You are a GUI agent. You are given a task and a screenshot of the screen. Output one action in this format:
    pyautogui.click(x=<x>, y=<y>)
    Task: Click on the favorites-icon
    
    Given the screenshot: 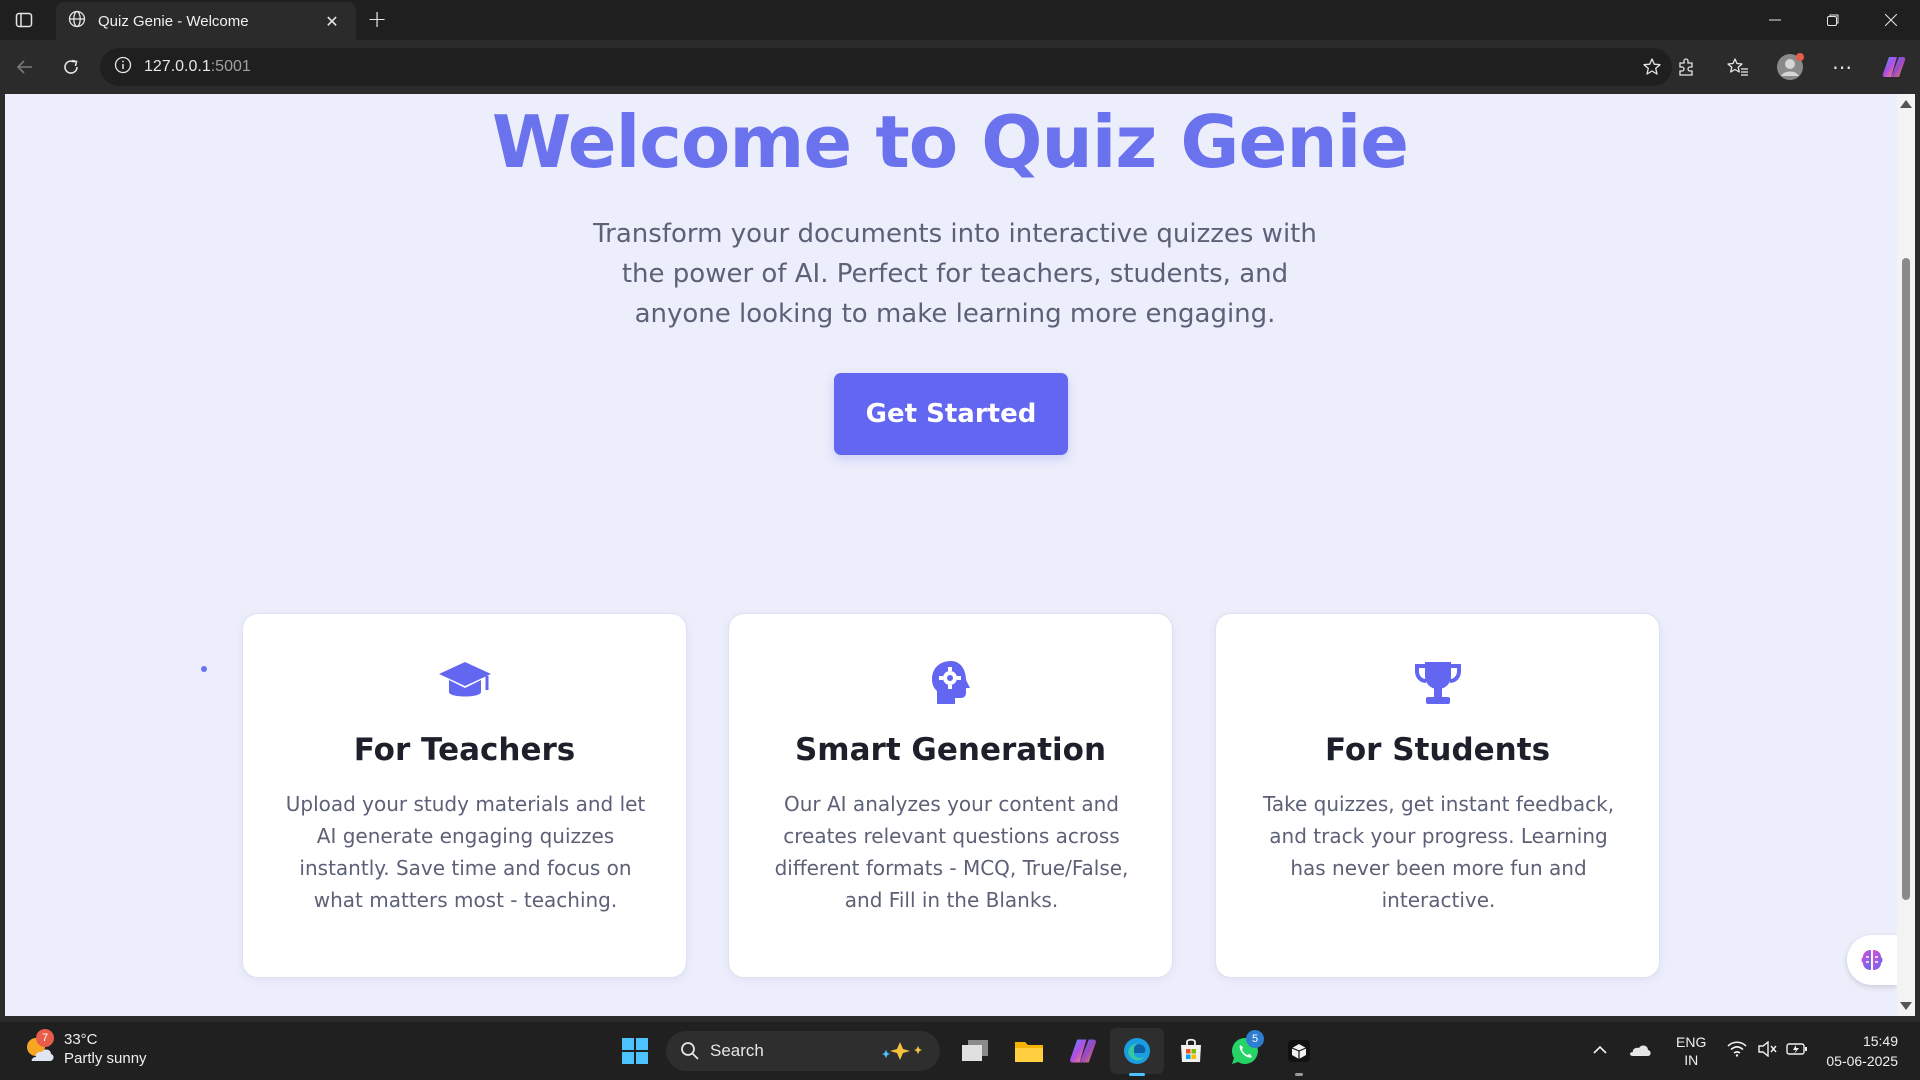 What is the action you would take?
    pyautogui.click(x=1738, y=67)
    